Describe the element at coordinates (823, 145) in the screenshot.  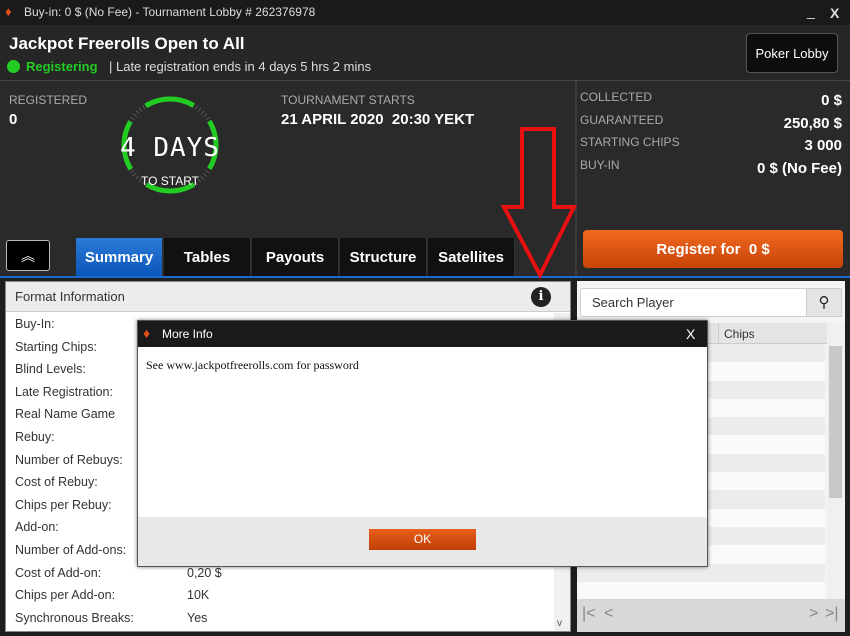
I see `prize-value: 3 000` at that location.